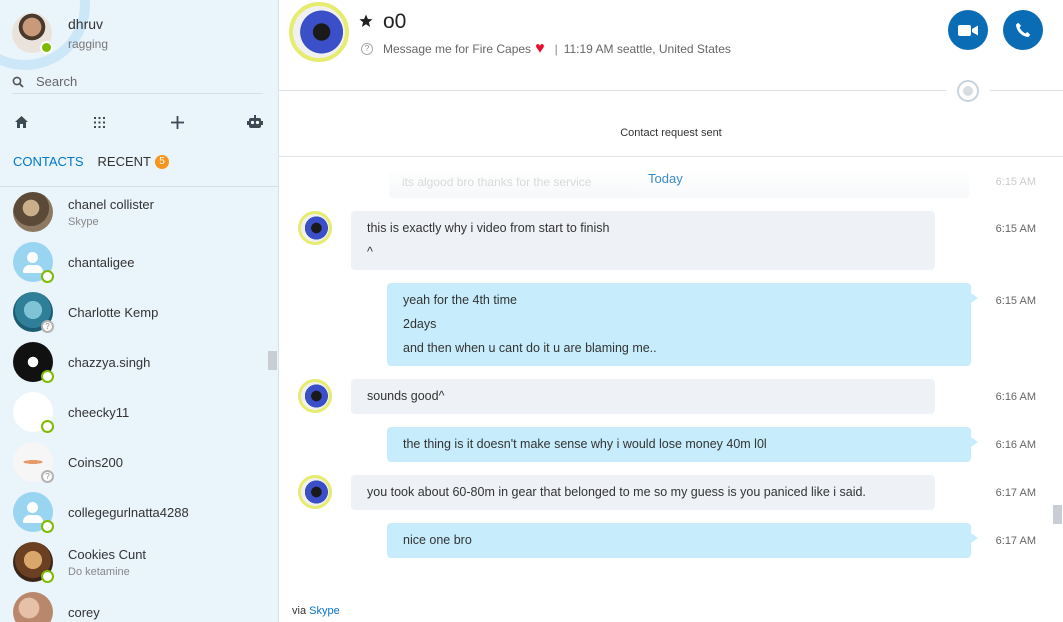 This screenshot has width=1063, height=622. I want to click on my-name: dhruv, so click(86, 23).